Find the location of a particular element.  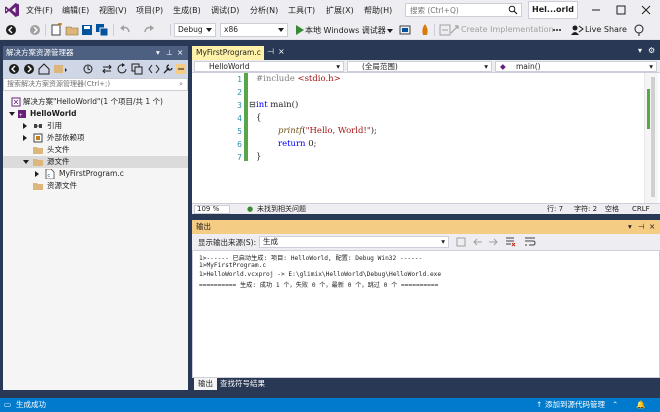

scope-dropdown: (全局范围) ▾ is located at coordinates (419, 66).